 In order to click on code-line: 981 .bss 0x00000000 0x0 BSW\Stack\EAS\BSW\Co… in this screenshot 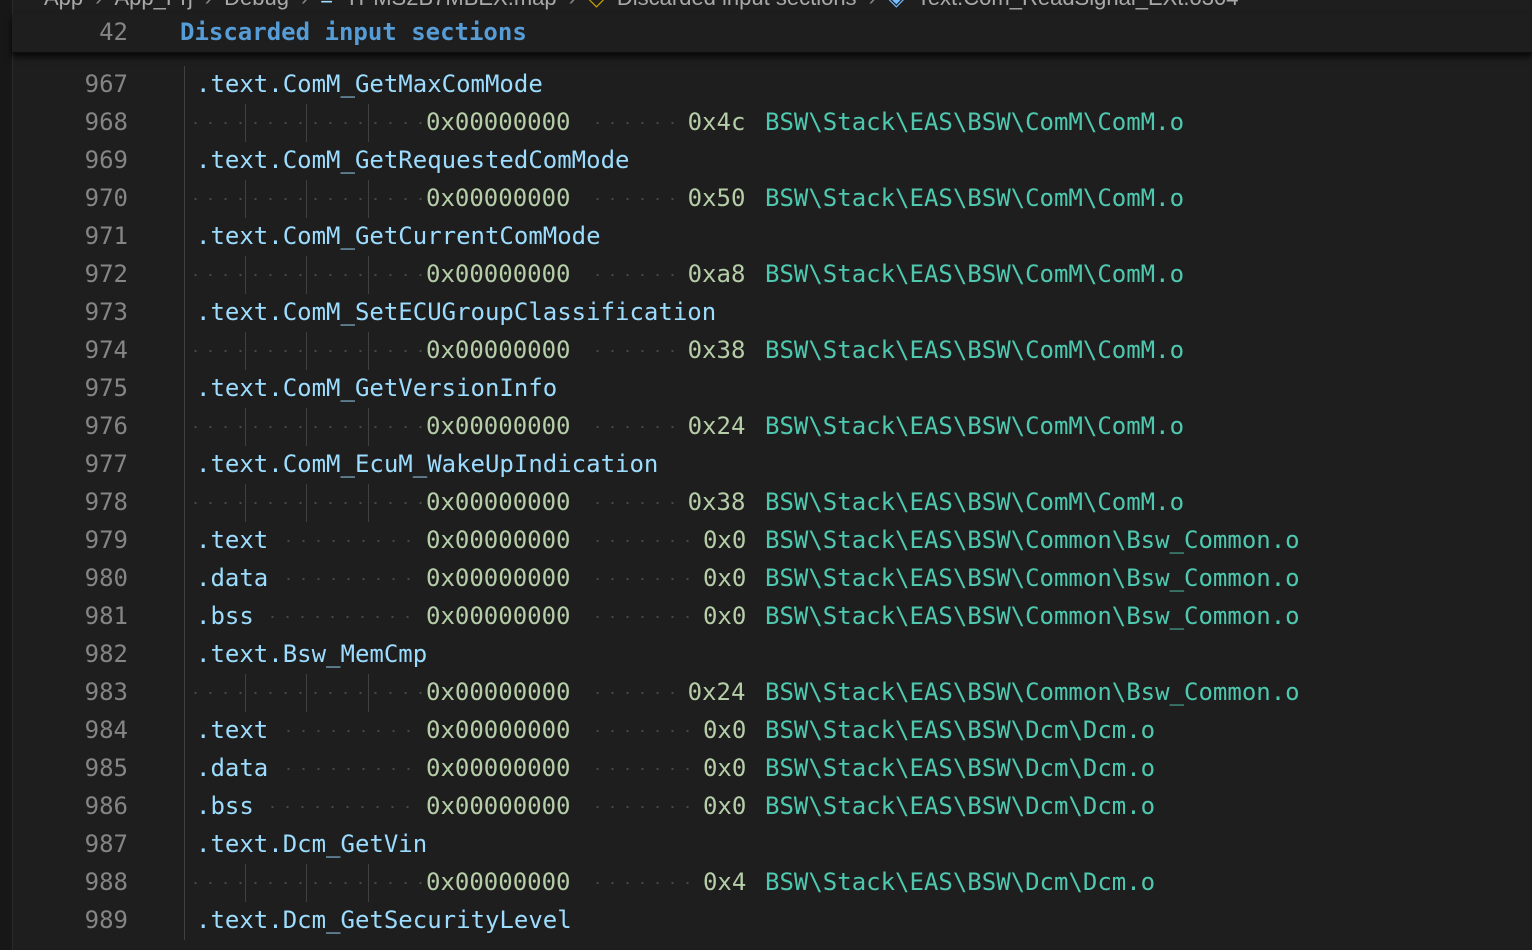, I will do `click(772, 617)`.